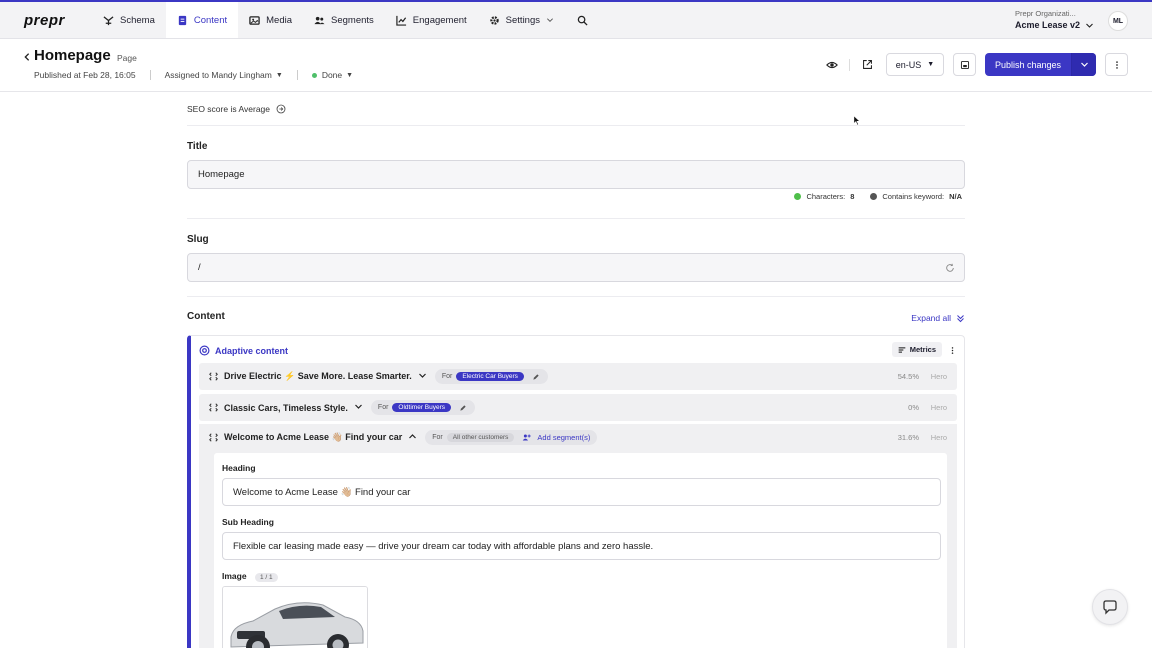  What do you see at coordinates (494, 20) in the screenshot?
I see `gear-icon` at bounding box center [494, 20].